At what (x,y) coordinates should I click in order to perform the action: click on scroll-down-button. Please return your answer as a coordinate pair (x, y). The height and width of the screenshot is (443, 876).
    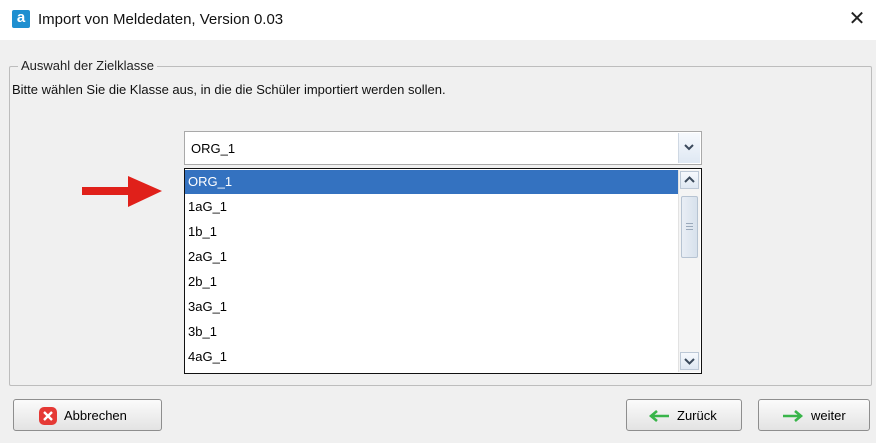
    Looking at the image, I should click on (689, 361).